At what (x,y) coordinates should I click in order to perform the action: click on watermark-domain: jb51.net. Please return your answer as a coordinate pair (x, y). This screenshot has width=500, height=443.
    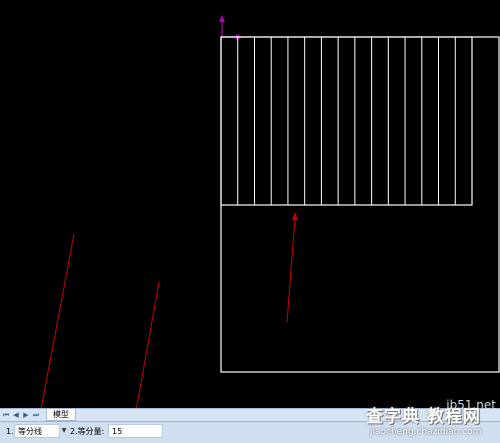
    Looking at the image, I should click on (471, 405).